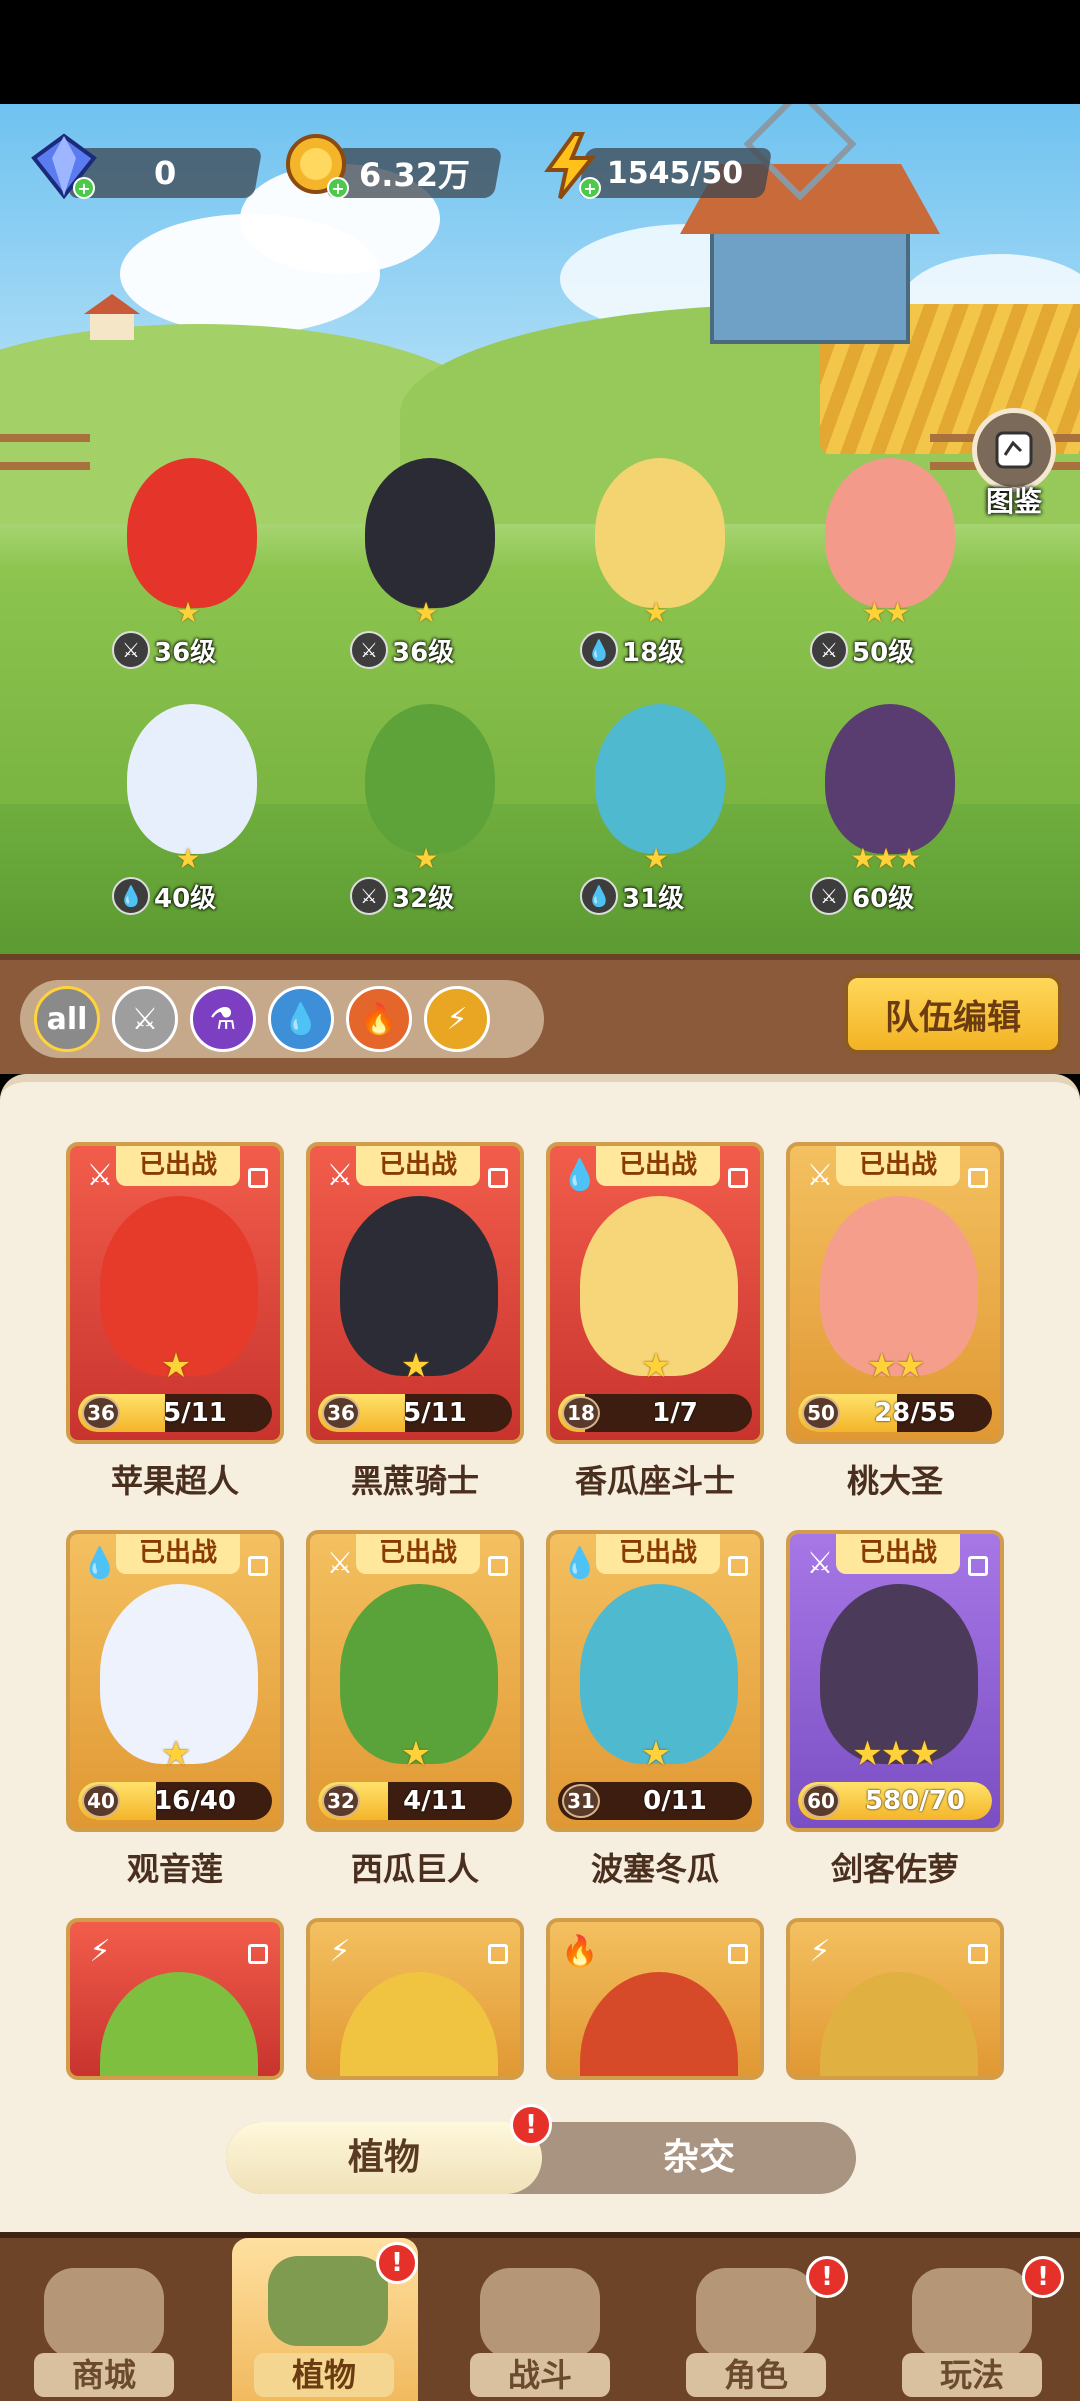 The image size is (1080, 2401). Describe the element at coordinates (655, 1293) in the screenshot. I see `plant-card: 已出战 💧 ★ 18 1/7` at that location.